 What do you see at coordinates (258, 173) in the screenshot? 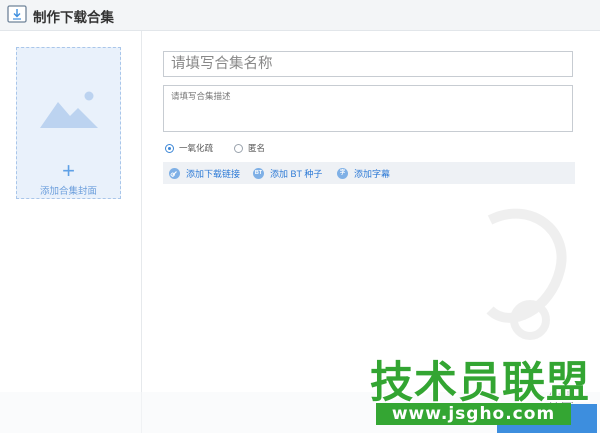
I see `bt-icon: BT` at bounding box center [258, 173].